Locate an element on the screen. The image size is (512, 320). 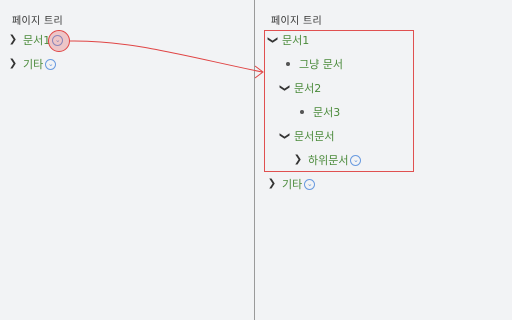
tree-item-label: 문서문서 is located at coordinates (314, 136).